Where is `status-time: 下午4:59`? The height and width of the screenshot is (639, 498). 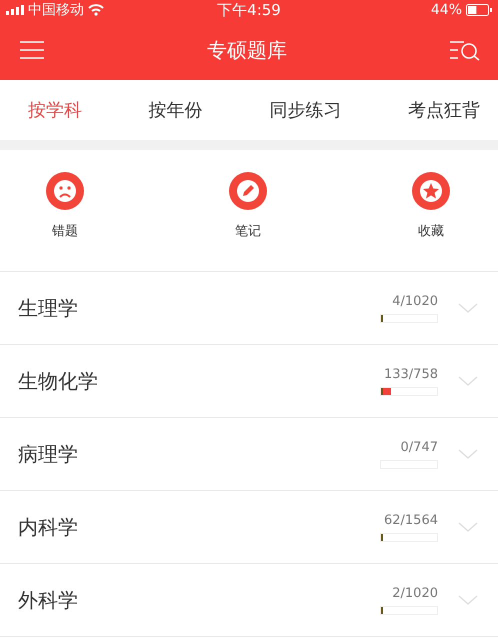
status-time: 下午4:59 is located at coordinates (249, 10).